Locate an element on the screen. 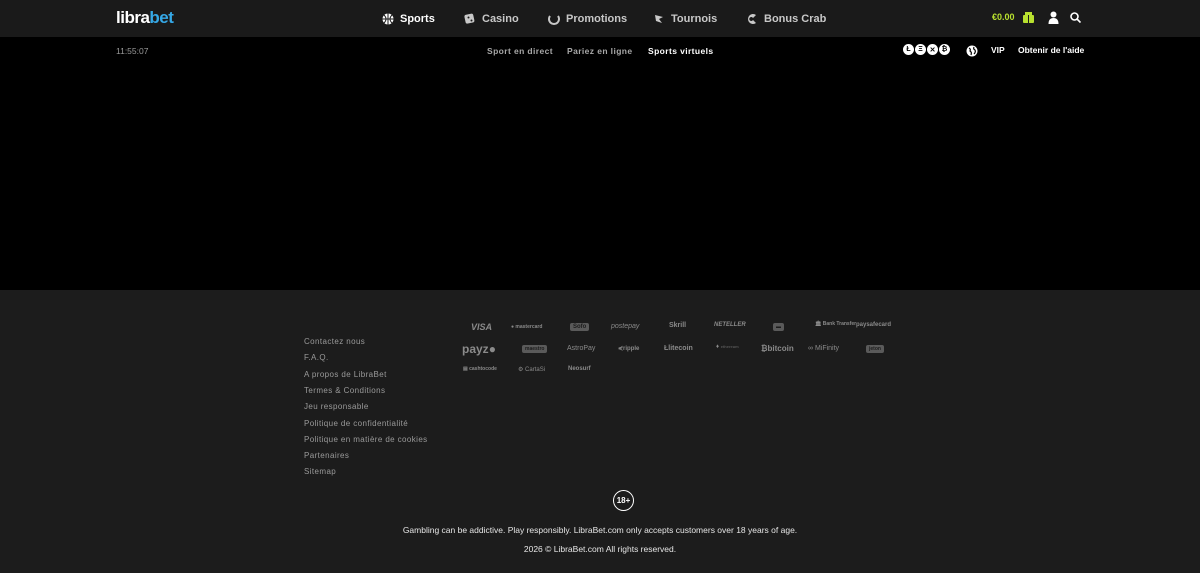 The width and height of the screenshot is (1200, 573). age-18-badge: 18+ is located at coordinates (623, 500).